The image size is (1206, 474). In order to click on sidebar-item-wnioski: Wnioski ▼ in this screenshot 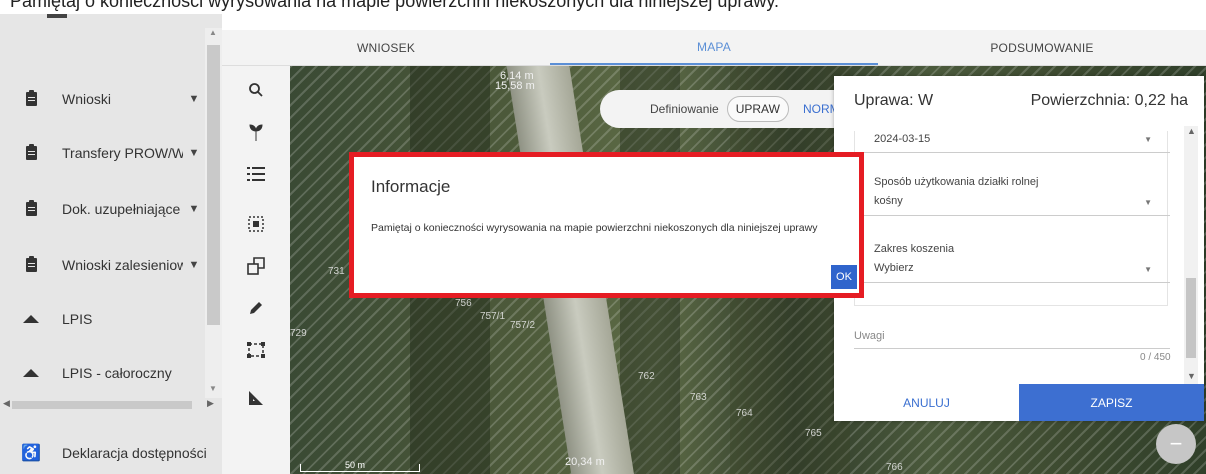, I will do `click(102, 99)`.